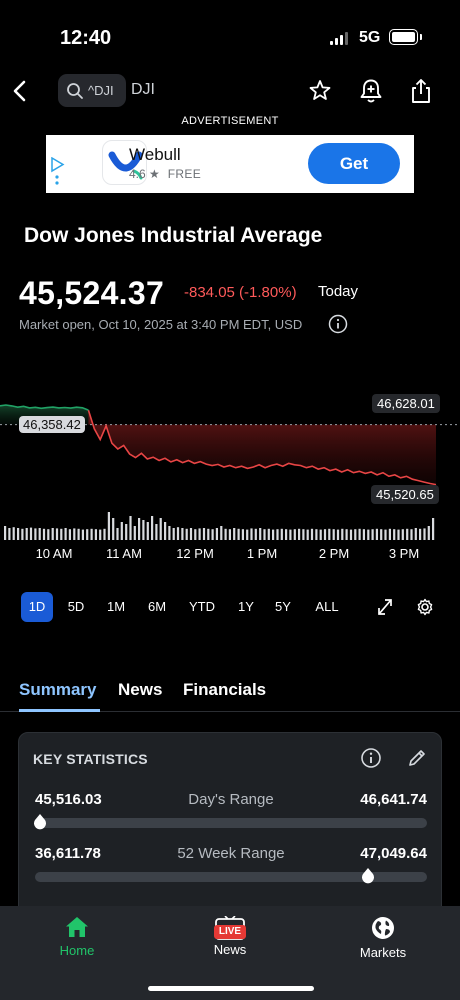  Describe the element at coordinates (58, 171) in the screenshot. I see `ad-play-icon` at that location.